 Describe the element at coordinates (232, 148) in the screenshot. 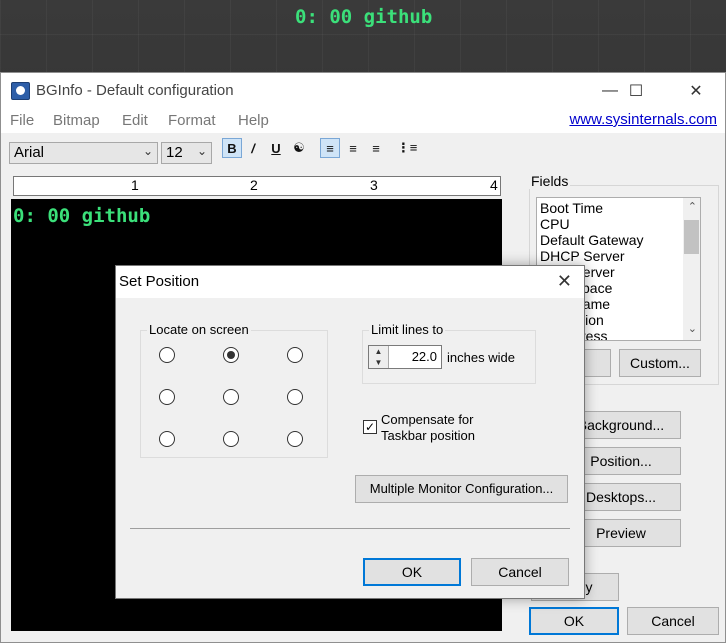

I see `bold-icon: B` at that location.